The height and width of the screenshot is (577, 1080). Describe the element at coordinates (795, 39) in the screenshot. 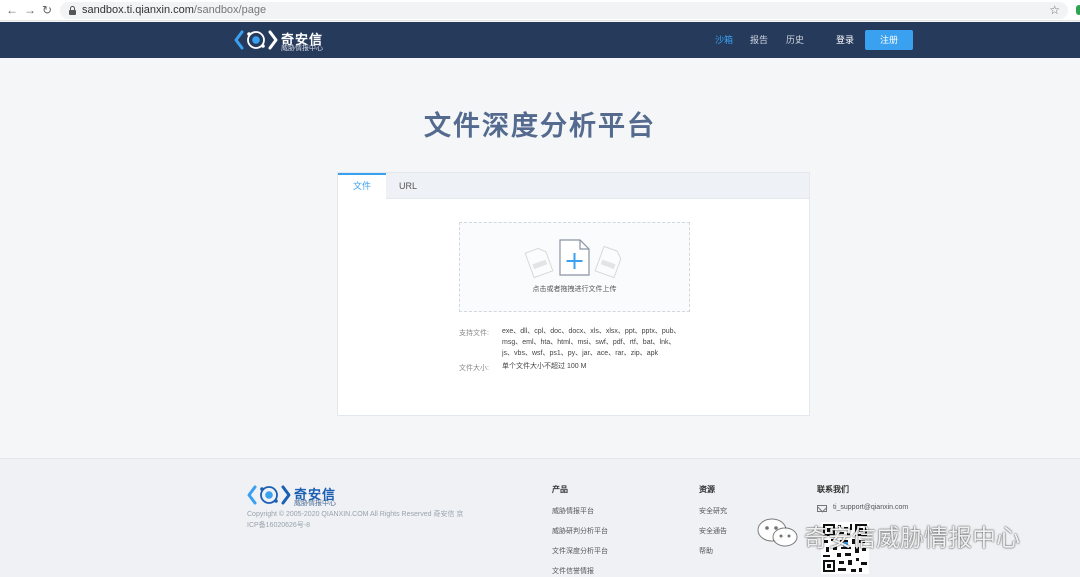

I see `nav-history: 历史` at that location.